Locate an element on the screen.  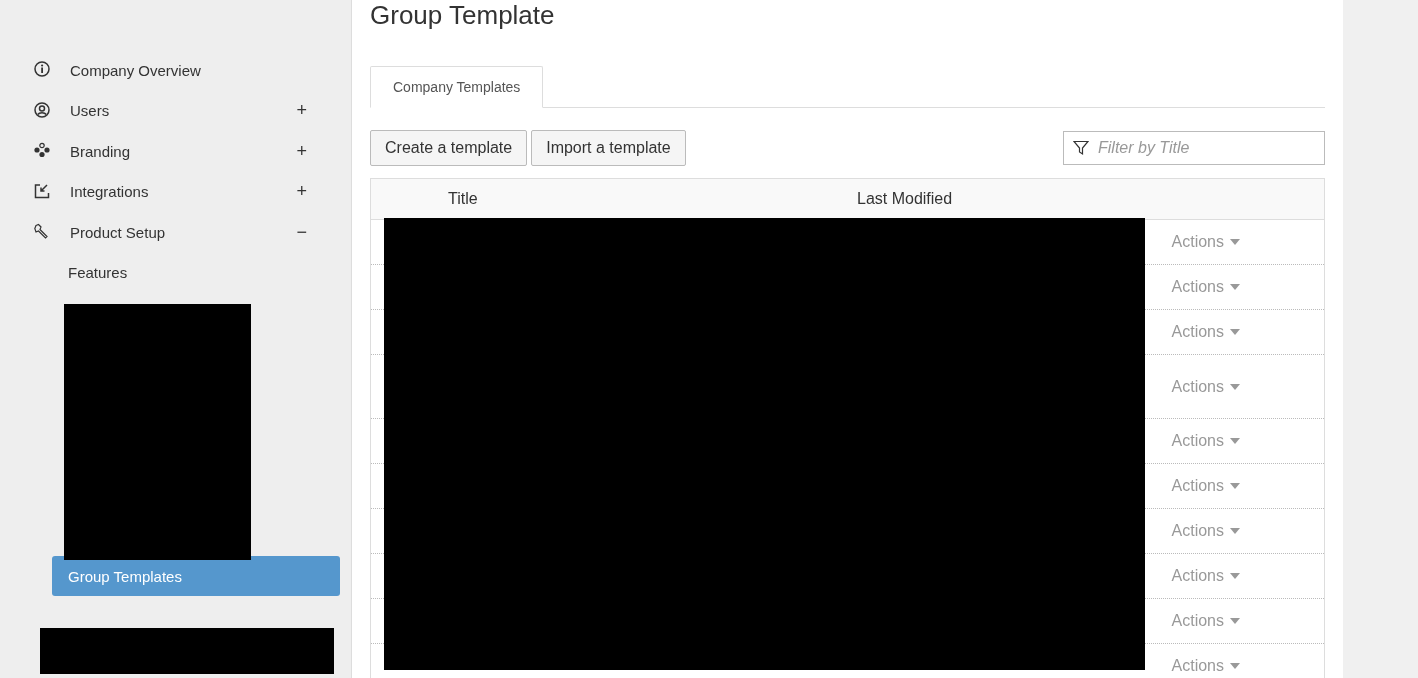
sidebar-item: Product Setup − is located at coordinates (175, 232).